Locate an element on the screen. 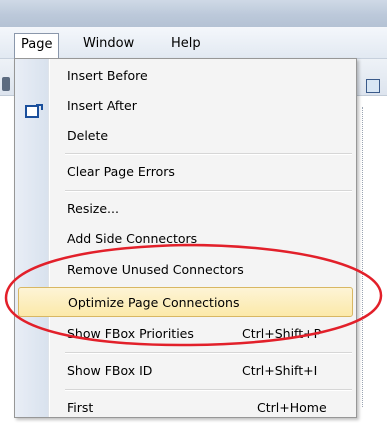 This screenshot has width=387, height=423. menu-item-insert-after: Insert After is located at coordinates (185, 106).